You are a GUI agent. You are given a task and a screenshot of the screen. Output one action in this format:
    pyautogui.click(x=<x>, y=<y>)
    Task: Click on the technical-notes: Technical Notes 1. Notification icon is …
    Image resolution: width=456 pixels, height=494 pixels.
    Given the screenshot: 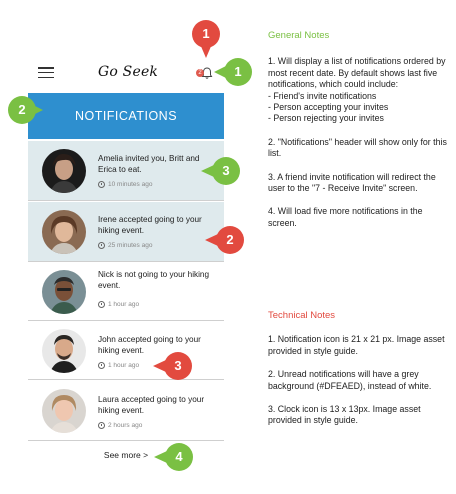 What is the action you would take?
    pyautogui.click(x=359, y=368)
    